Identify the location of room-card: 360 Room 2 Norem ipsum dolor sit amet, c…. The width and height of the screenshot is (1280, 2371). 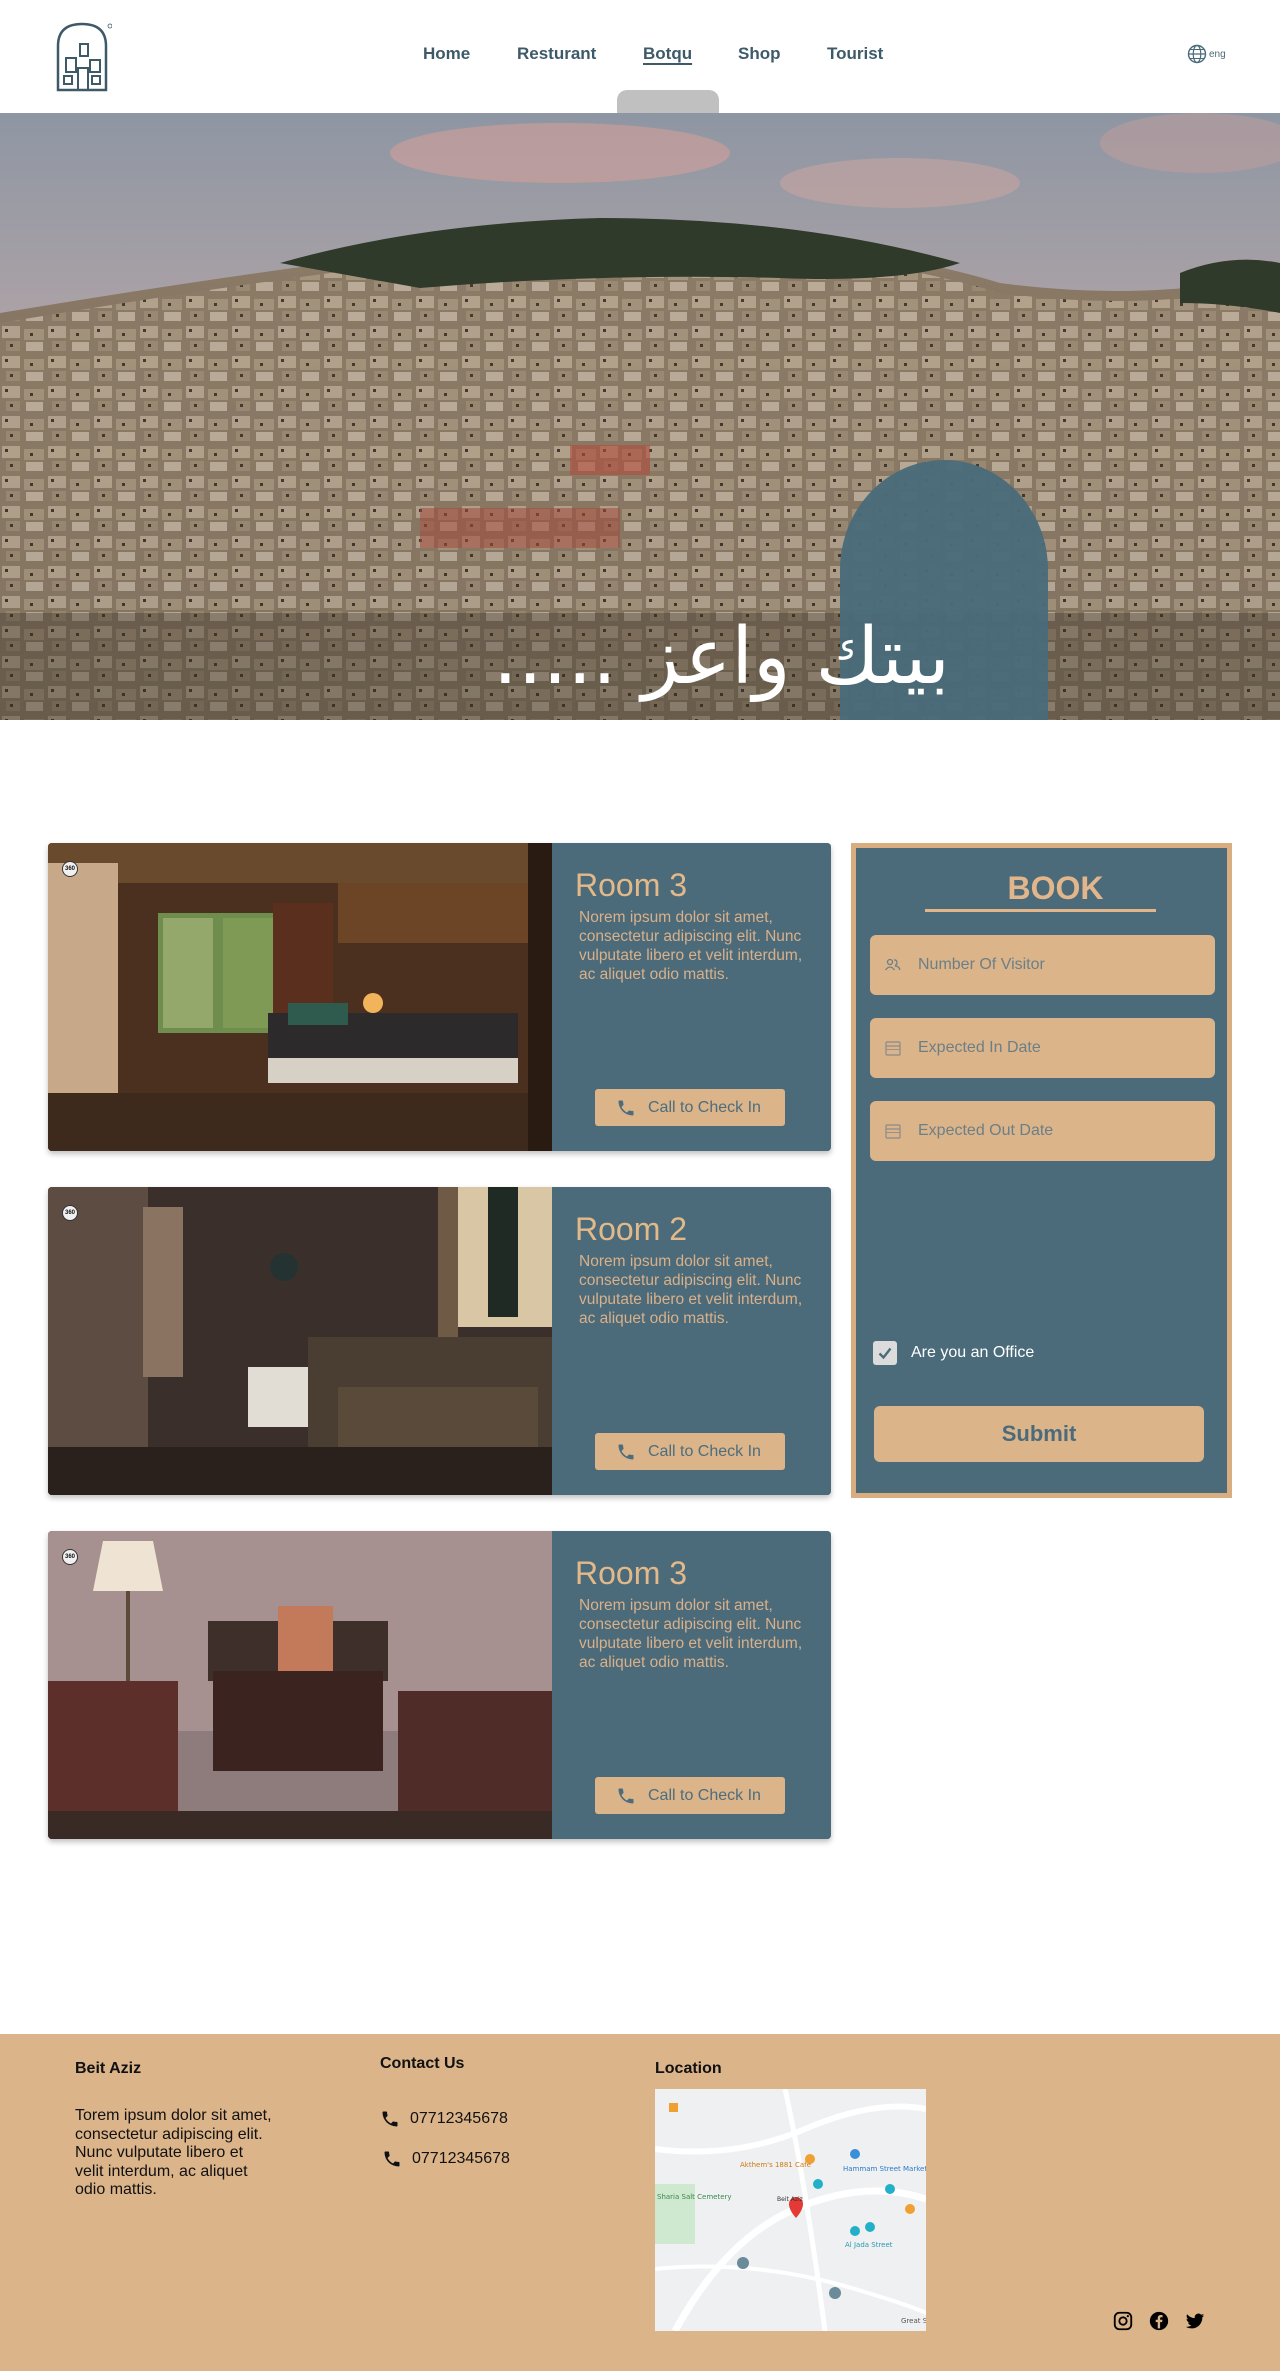
(439, 1341).